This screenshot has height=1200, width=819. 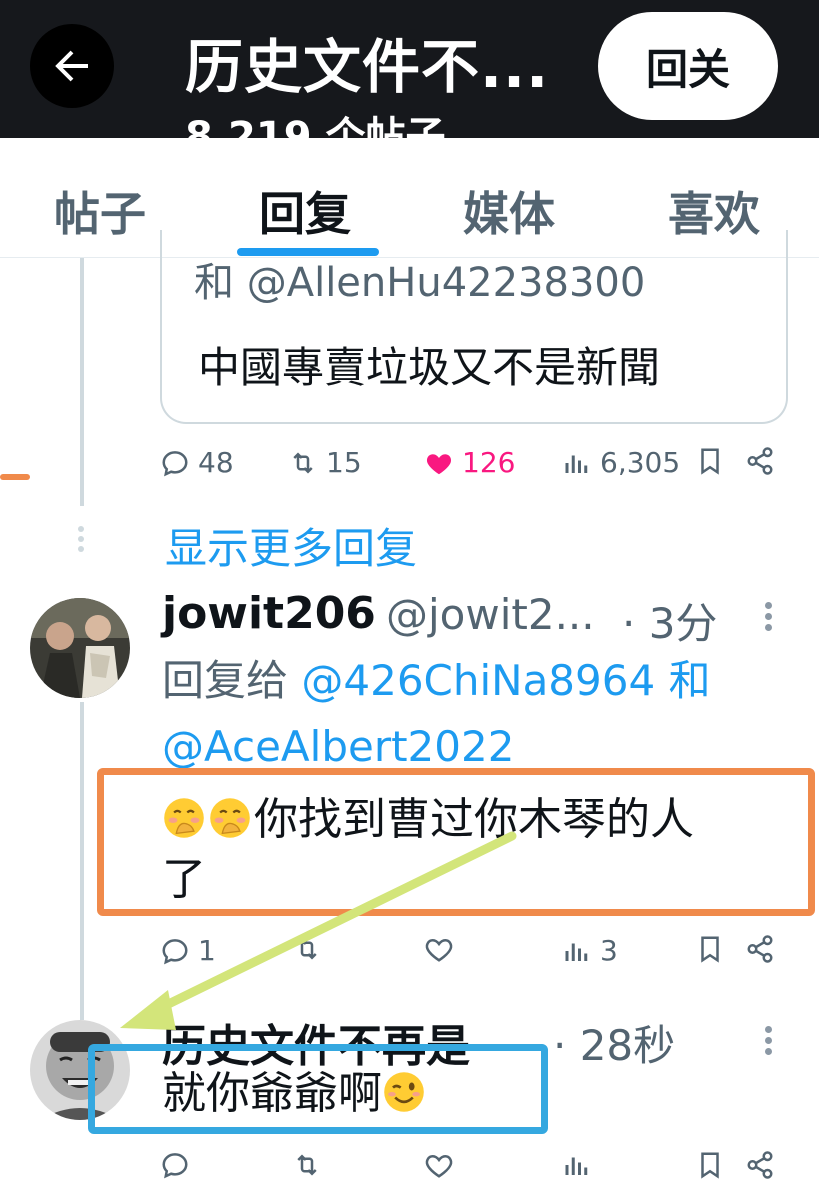 I want to click on annotation-arrow, so click(x=318, y=930).